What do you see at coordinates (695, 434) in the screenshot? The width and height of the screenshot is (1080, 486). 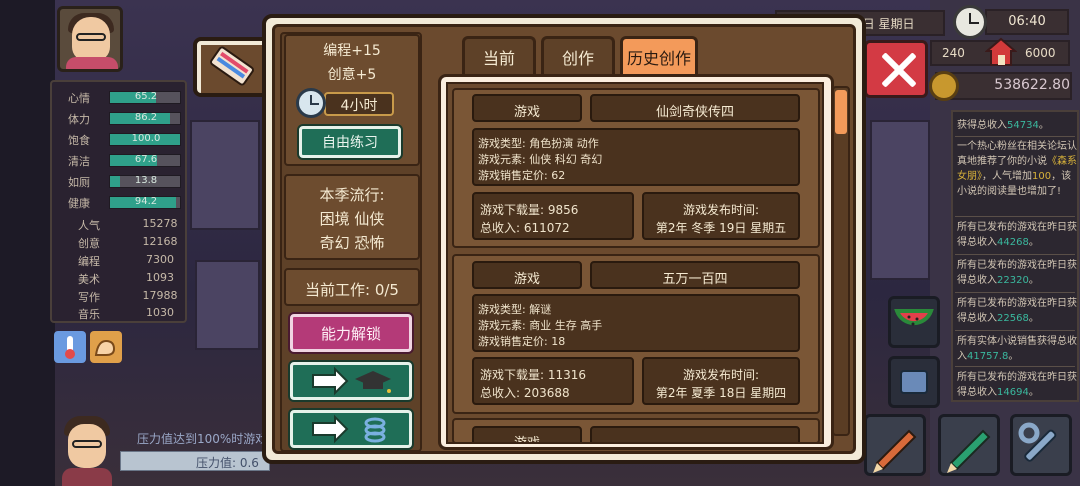 I see `name-cell` at bounding box center [695, 434].